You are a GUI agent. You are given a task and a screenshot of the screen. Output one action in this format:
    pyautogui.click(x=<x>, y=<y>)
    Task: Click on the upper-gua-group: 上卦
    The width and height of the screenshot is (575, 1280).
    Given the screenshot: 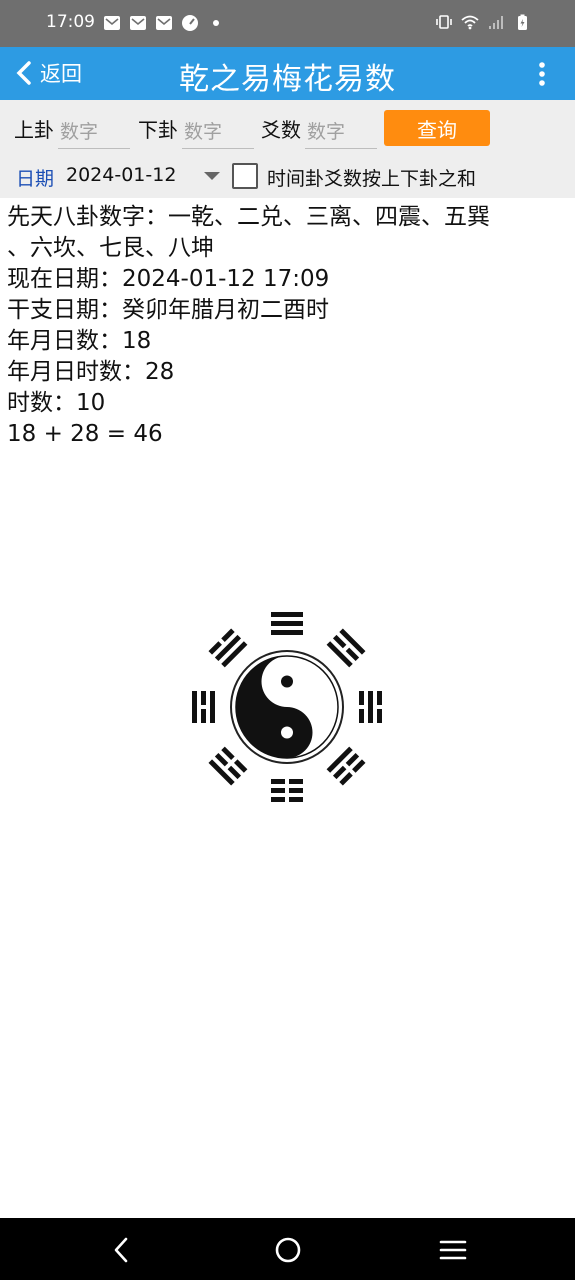 What is the action you would take?
    pyautogui.click(x=72, y=129)
    